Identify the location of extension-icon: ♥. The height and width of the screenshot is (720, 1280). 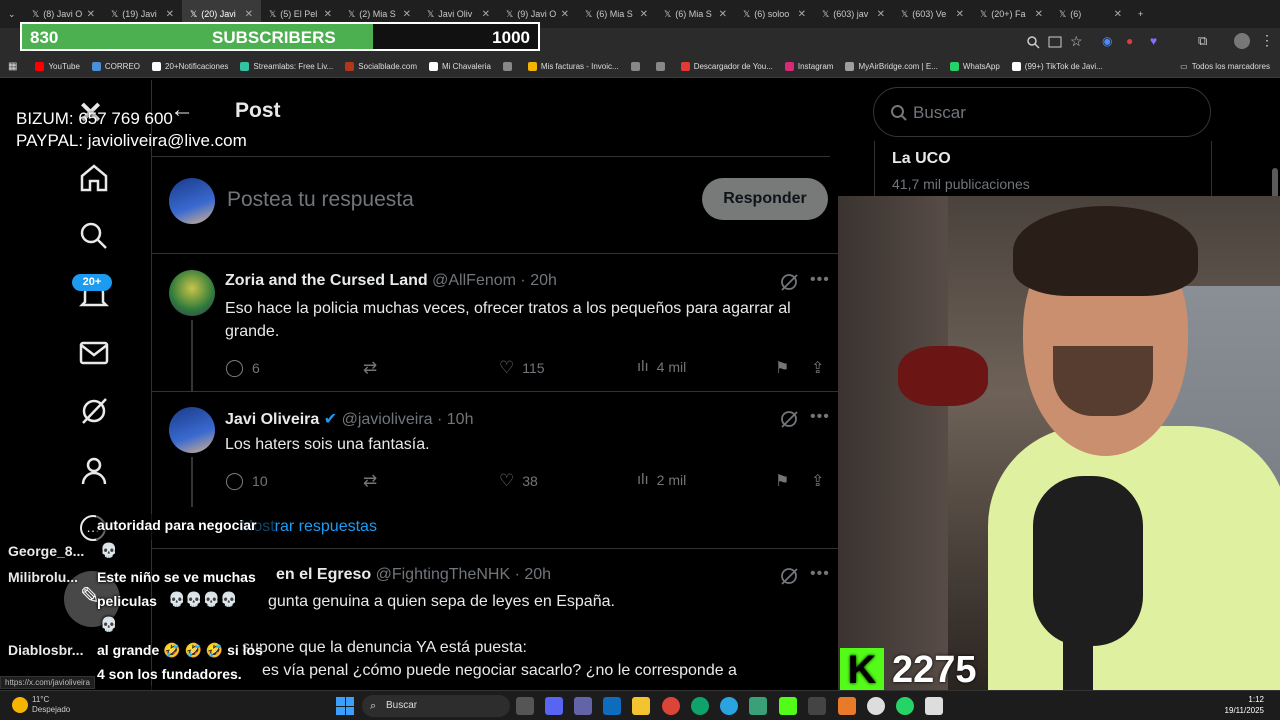
(1153, 41).